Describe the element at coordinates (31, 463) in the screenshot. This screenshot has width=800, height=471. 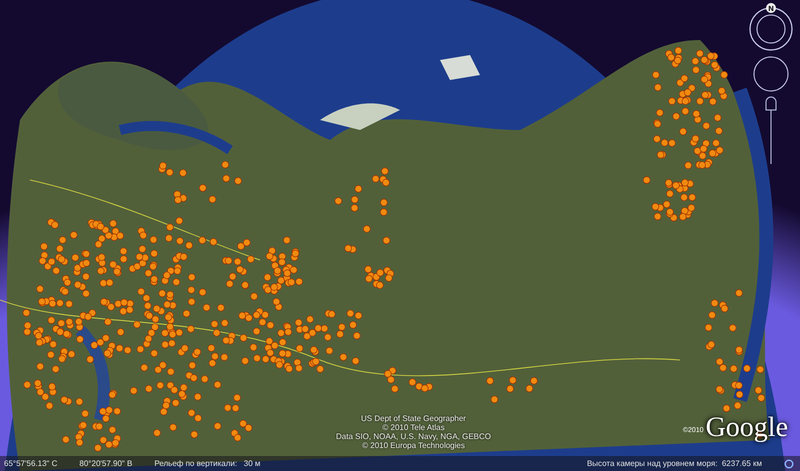
I see `latitude-readout: 65°57'56.13" С` at that location.